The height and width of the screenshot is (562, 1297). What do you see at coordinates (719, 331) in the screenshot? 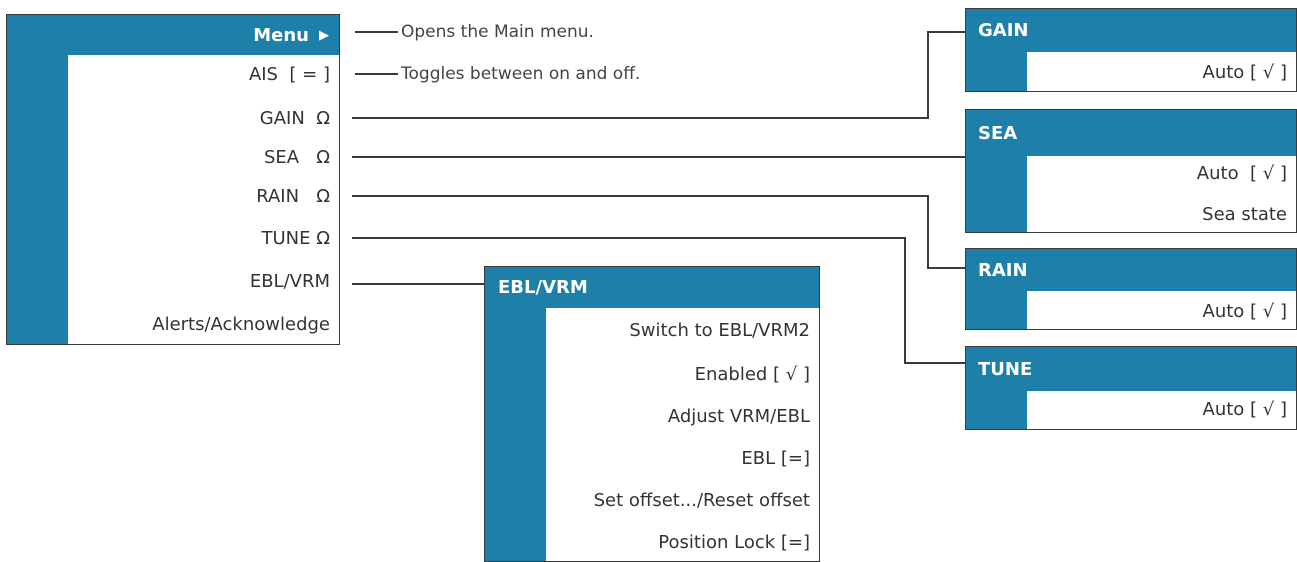
I see `ebl-item-switch: Switch to EBL/VRM2` at bounding box center [719, 331].